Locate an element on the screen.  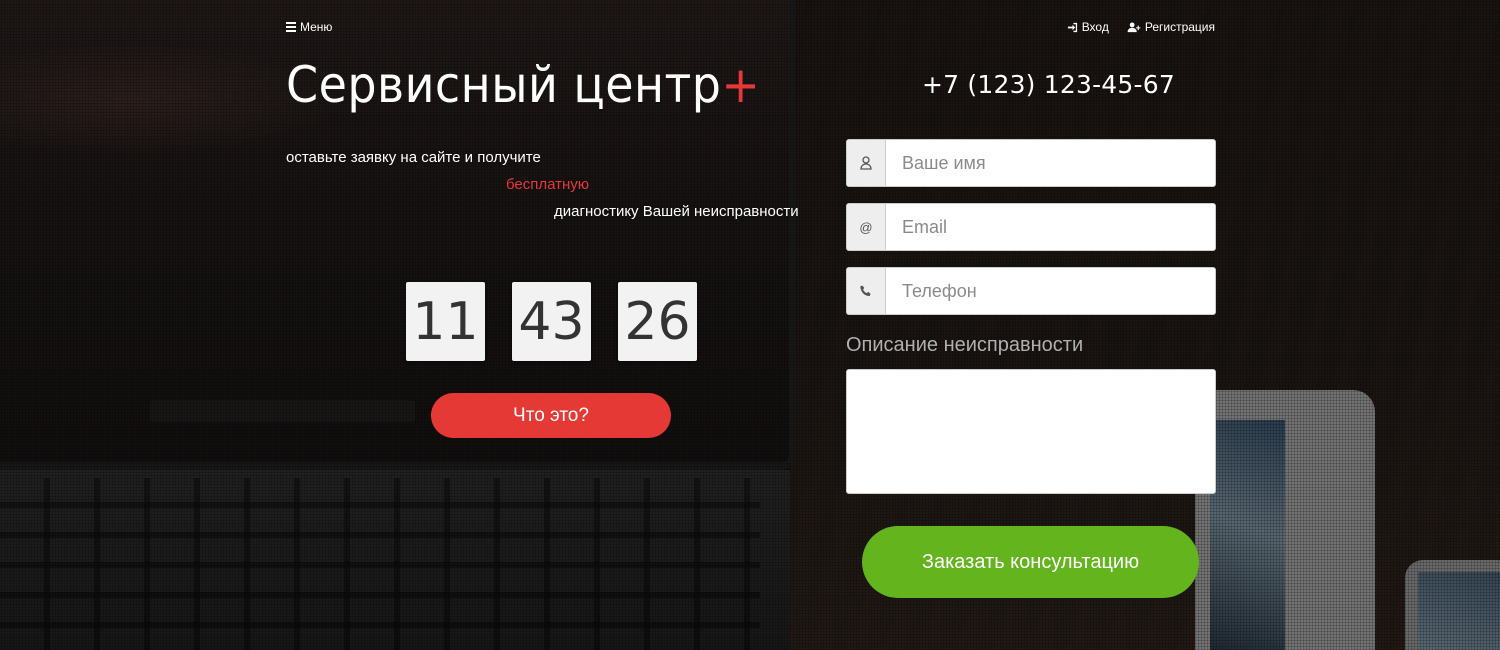
timer-minutes: 43 is located at coordinates (551, 321).